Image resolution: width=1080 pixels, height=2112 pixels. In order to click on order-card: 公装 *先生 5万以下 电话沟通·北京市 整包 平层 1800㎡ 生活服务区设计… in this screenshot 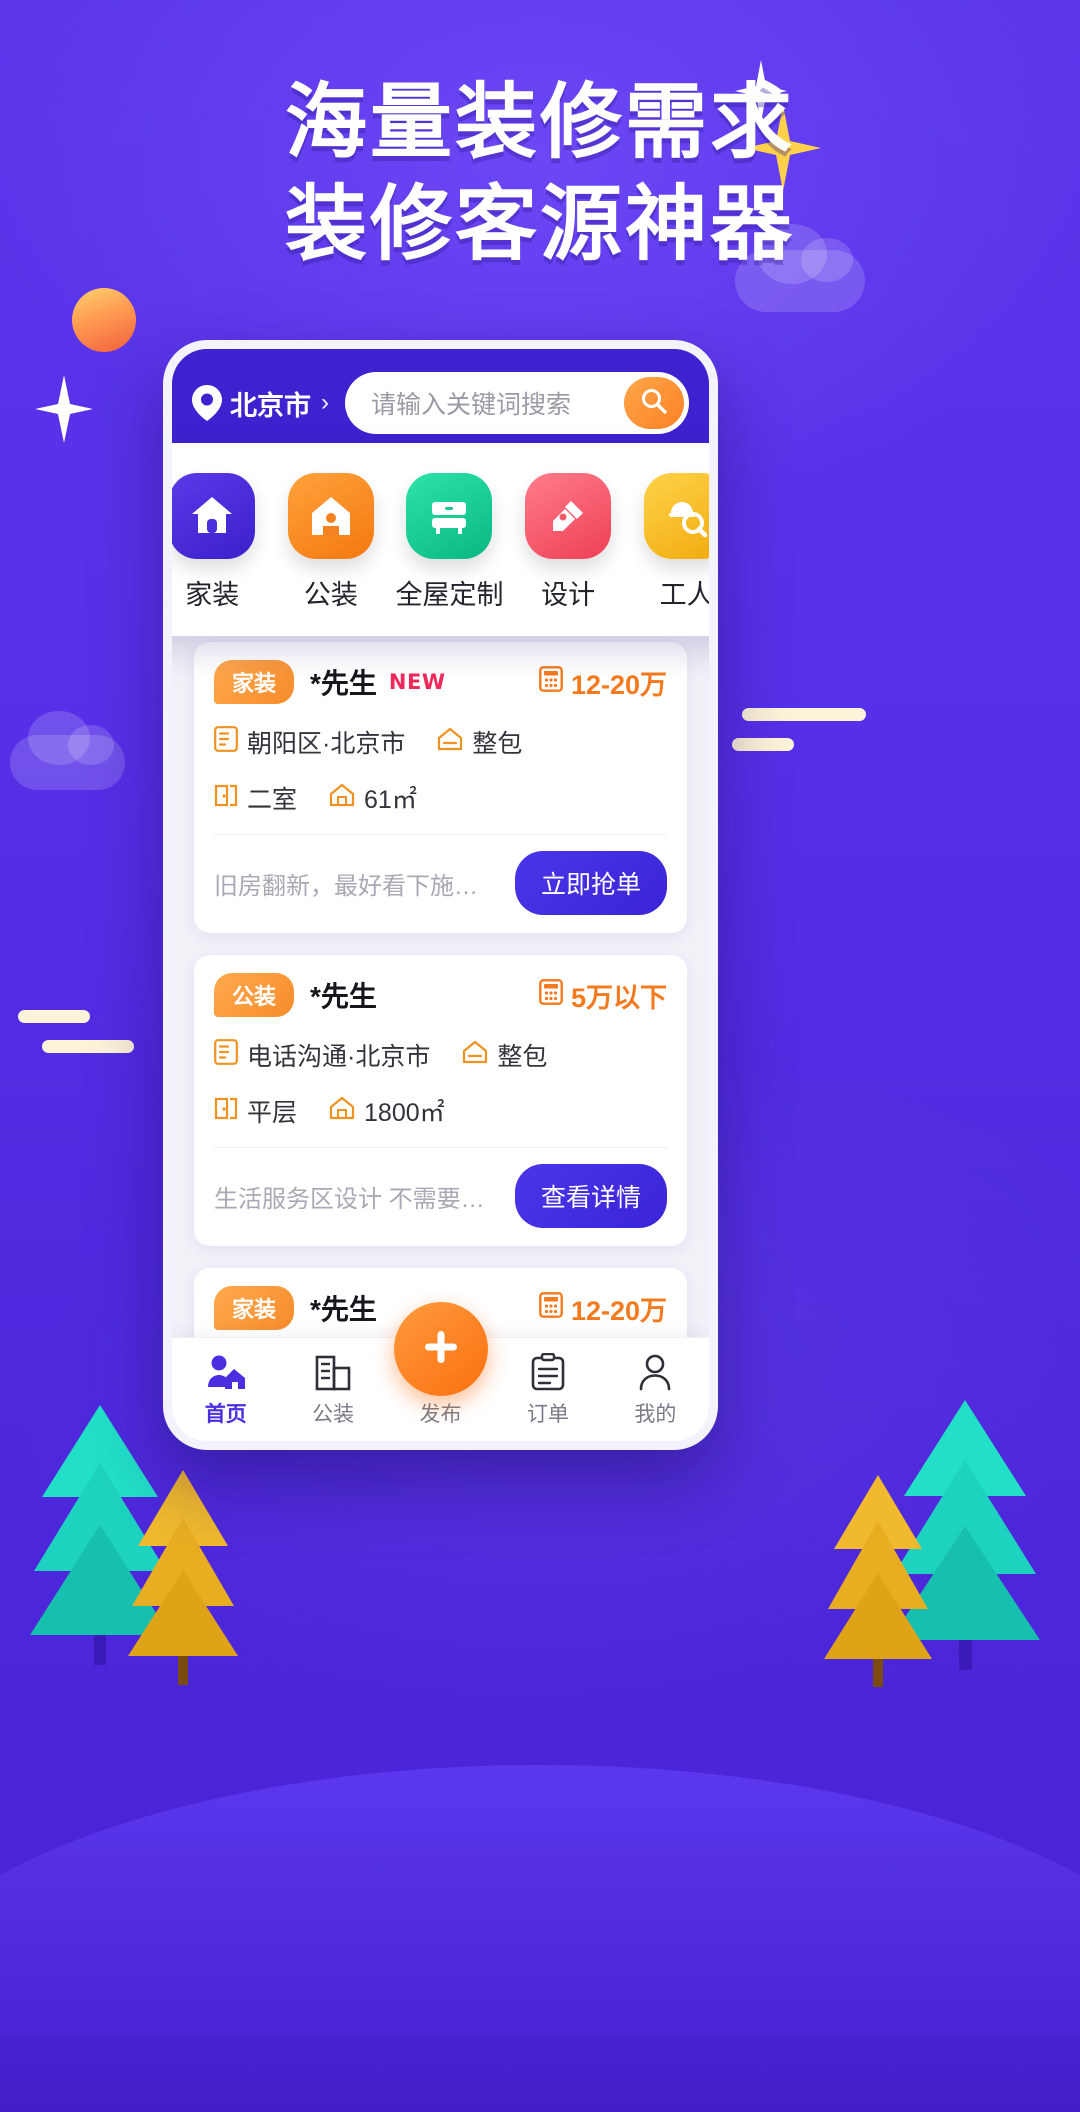, I will do `click(440, 1100)`.